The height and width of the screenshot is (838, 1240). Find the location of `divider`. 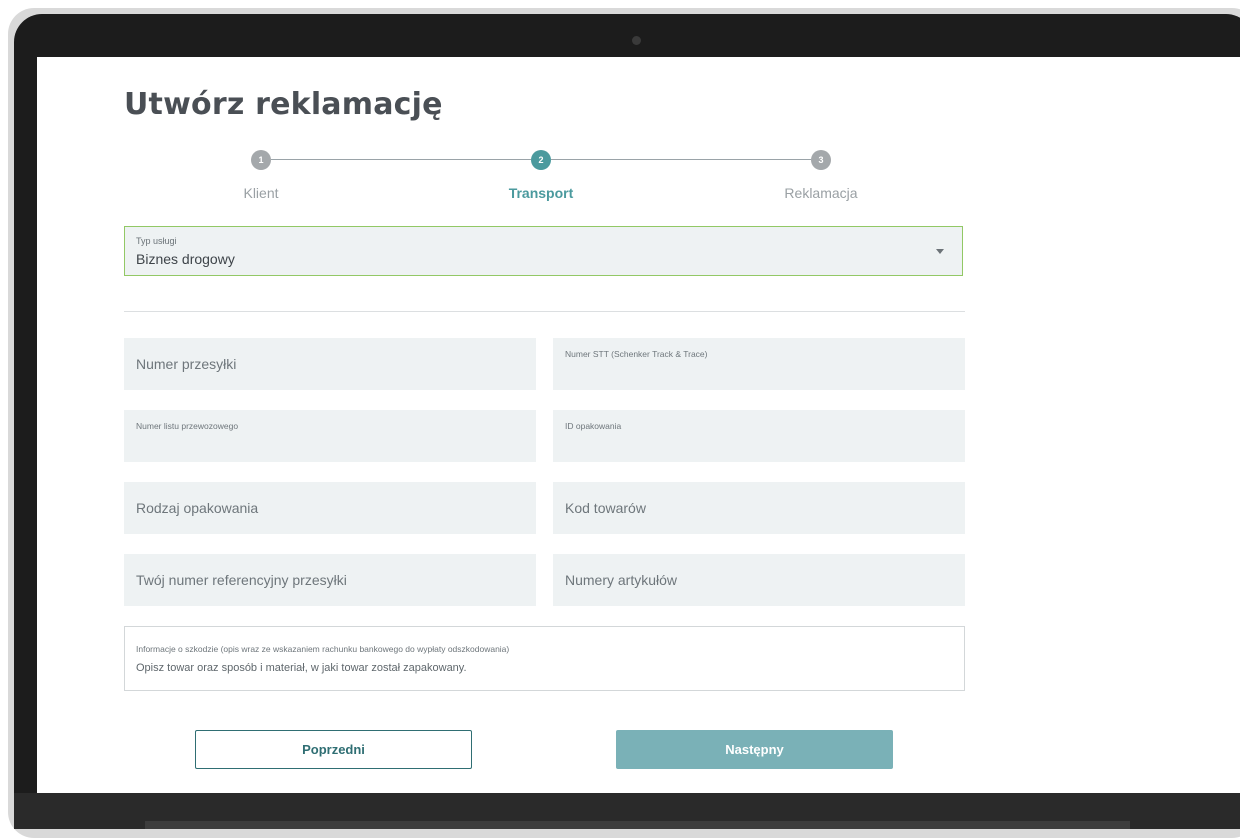

divider is located at coordinates (544, 311).